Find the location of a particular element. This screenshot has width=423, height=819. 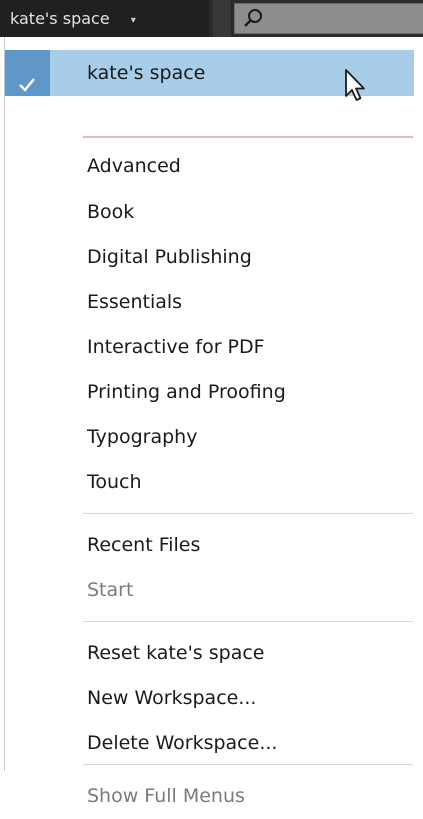

menu-item-interactive-for-pdf: Interactive for PDF is located at coordinates (209, 347).